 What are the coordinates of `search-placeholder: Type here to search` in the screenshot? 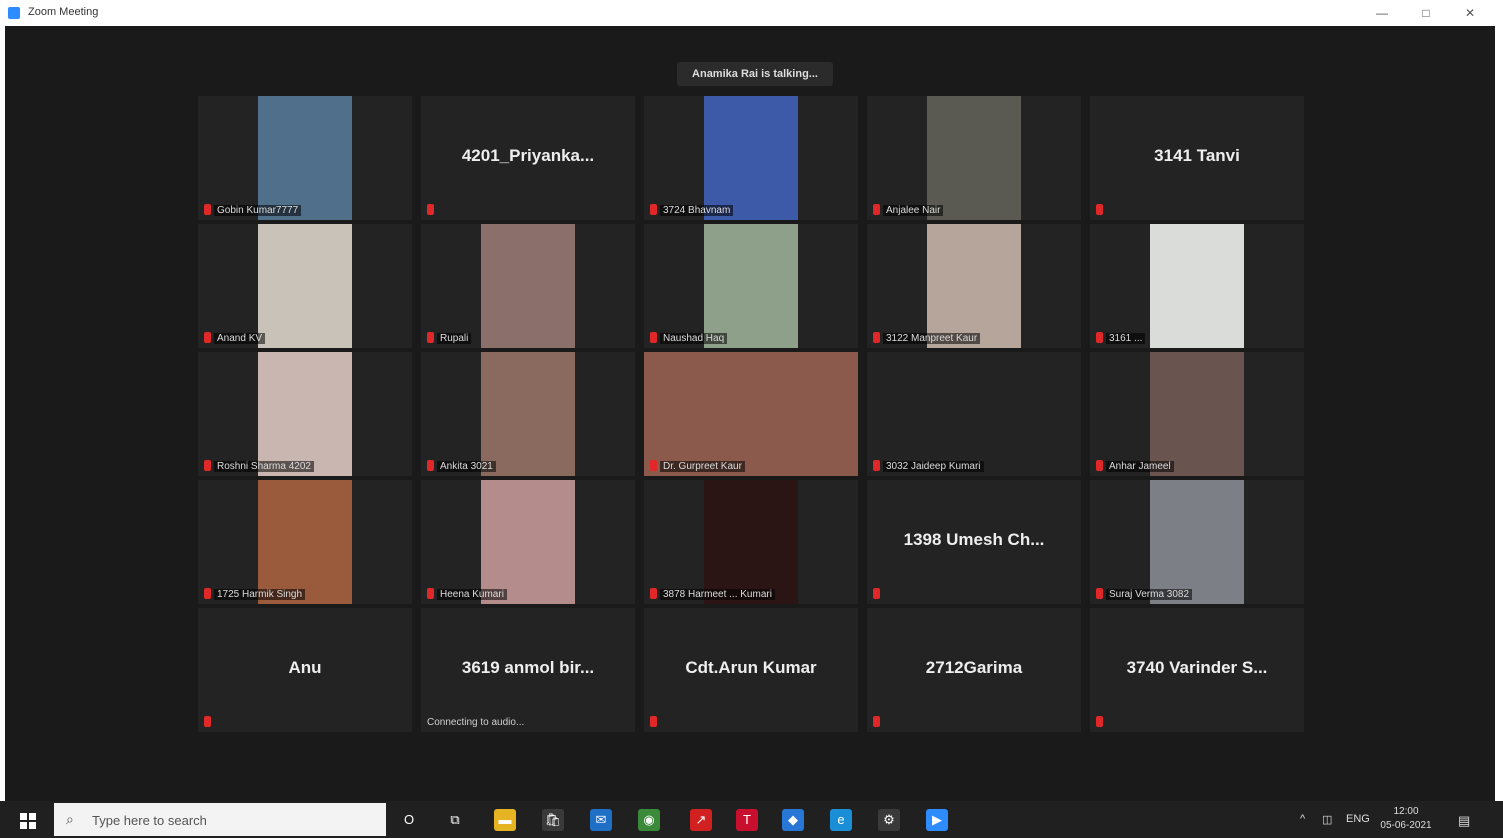 It's located at (149, 820).